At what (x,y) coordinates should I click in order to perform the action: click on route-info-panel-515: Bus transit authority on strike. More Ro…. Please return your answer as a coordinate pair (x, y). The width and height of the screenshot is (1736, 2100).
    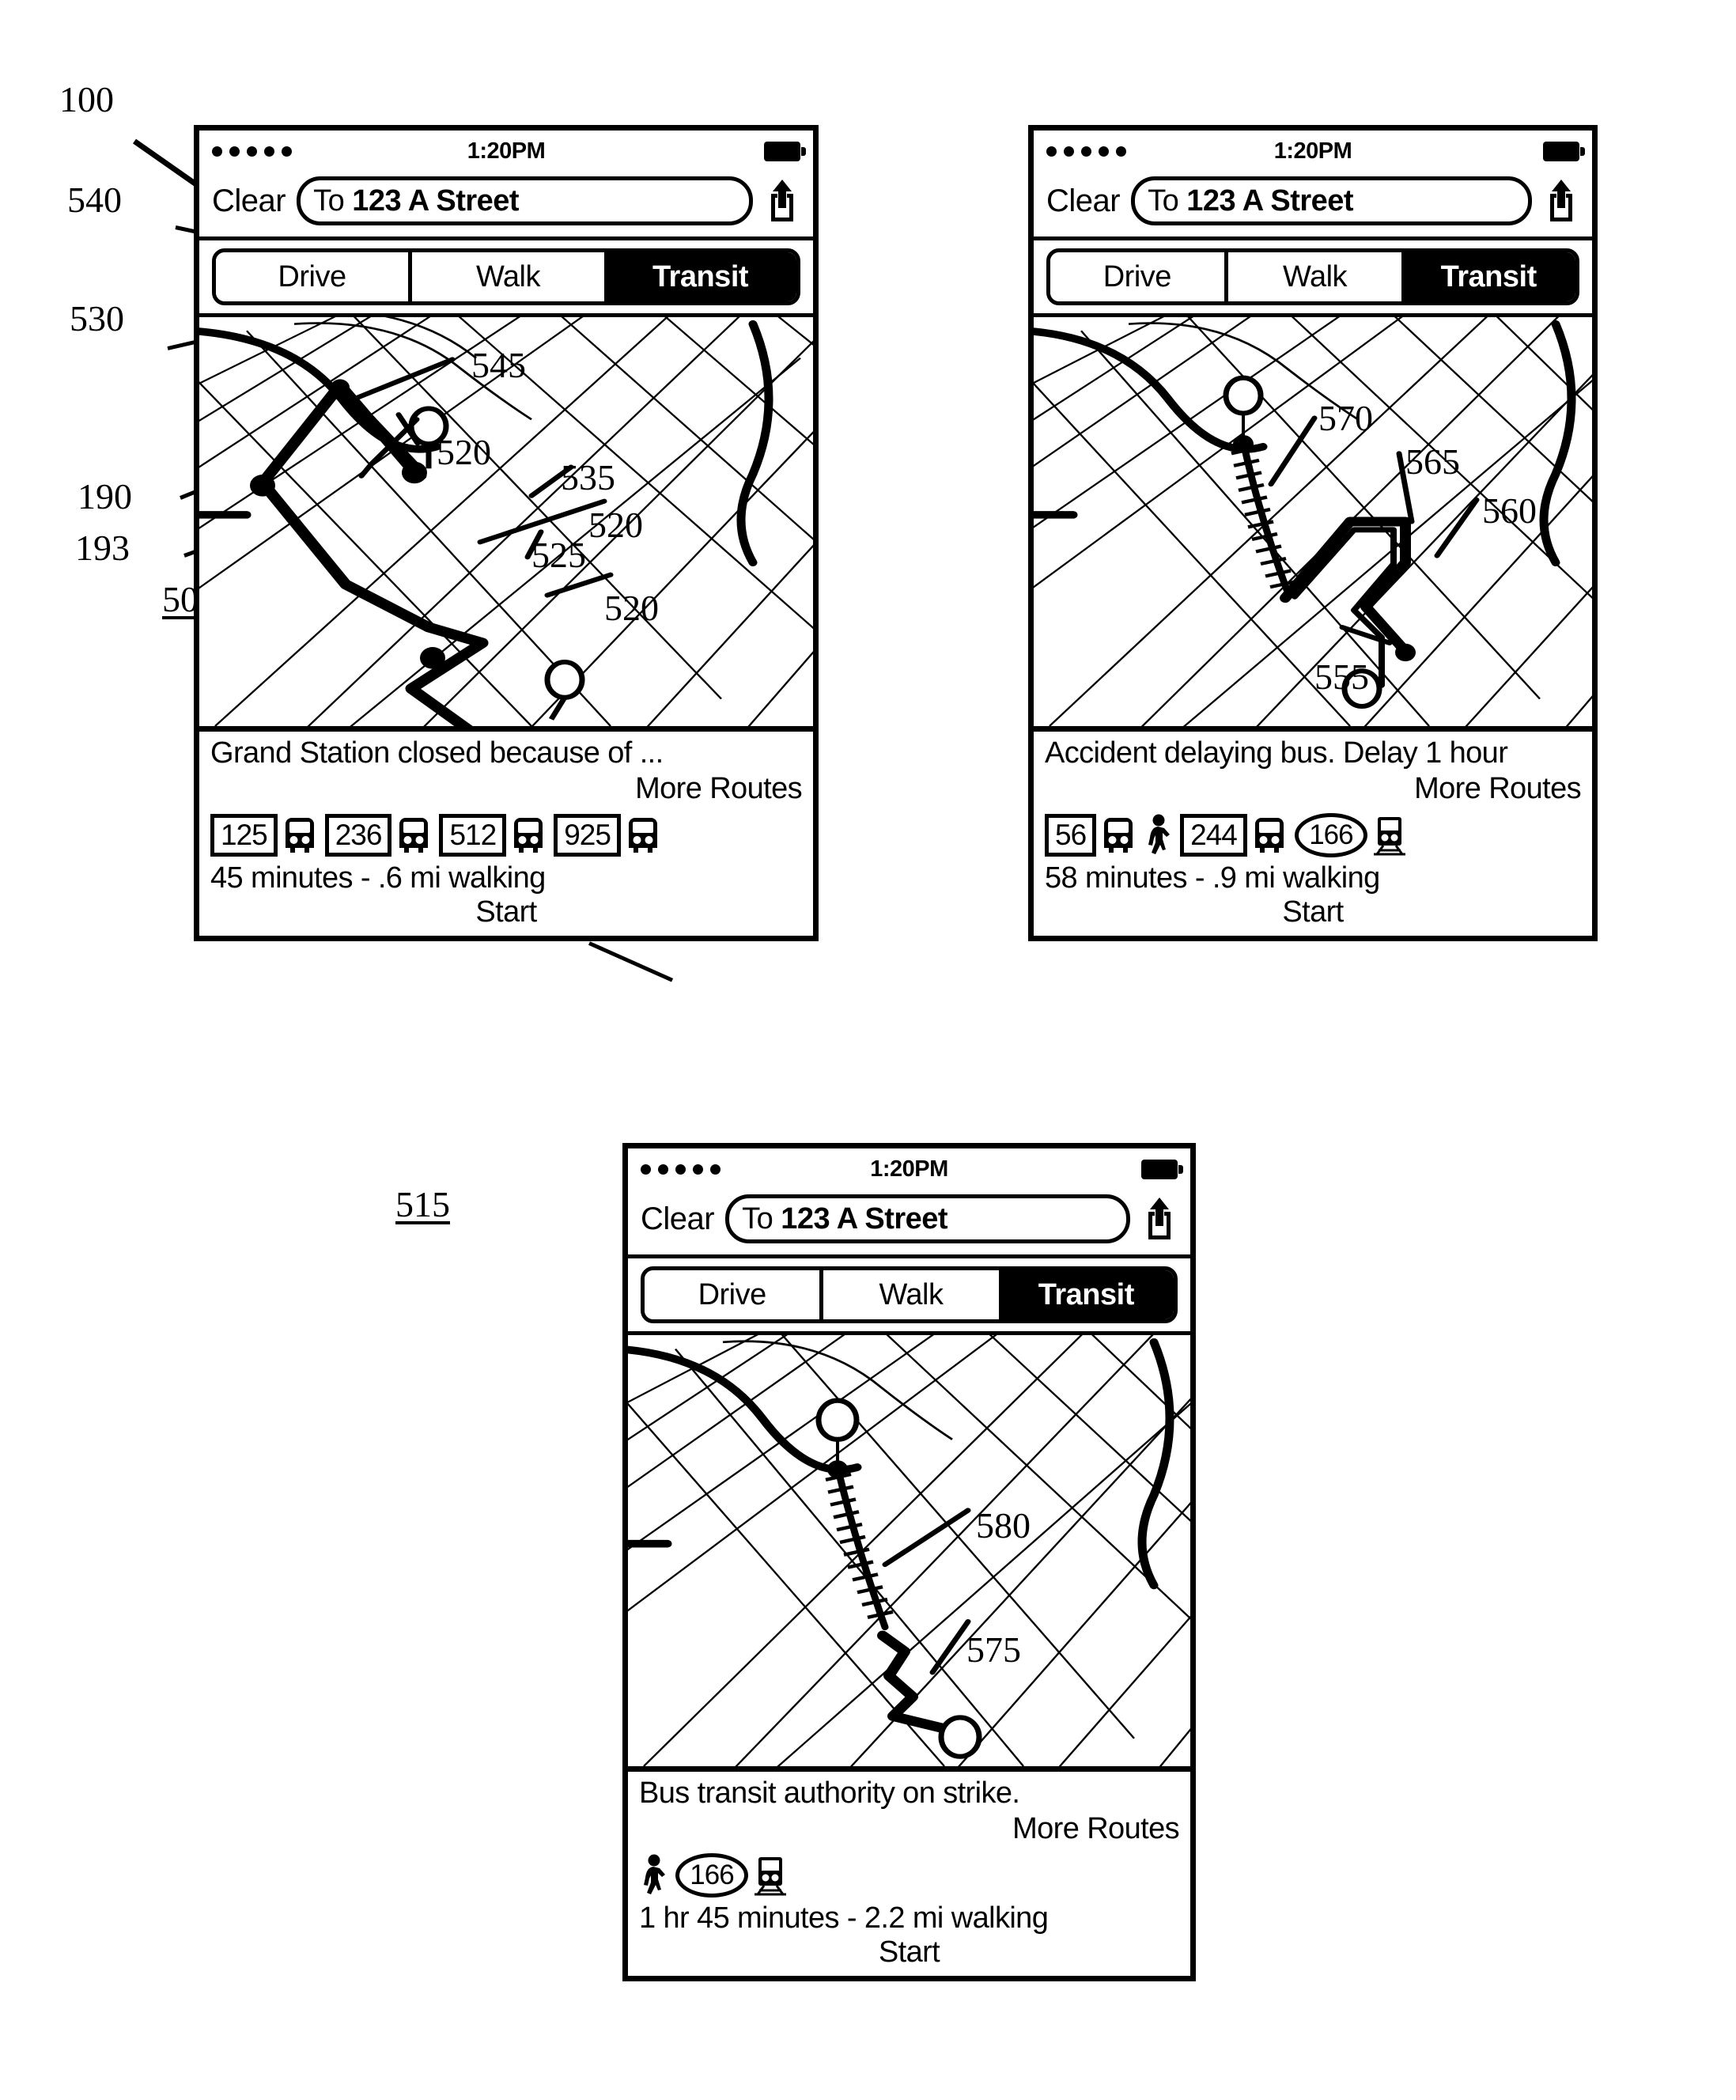
    Looking at the image, I should click on (909, 1874).